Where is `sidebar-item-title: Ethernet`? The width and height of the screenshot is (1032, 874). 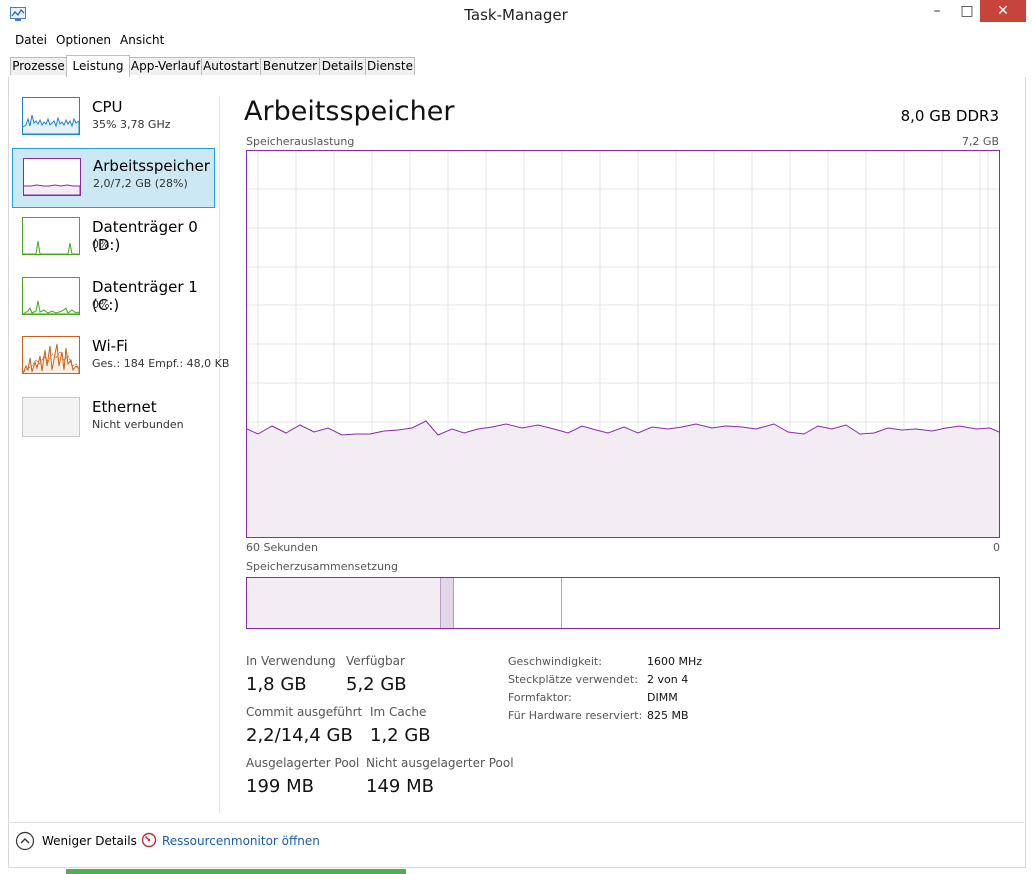 sidebar-item-title: Ethernet is located at coordinates (124, 407).